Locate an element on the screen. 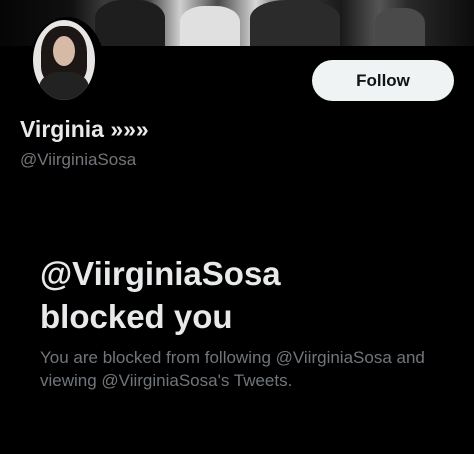  avatar-photo is located at coordinates (64, 60).